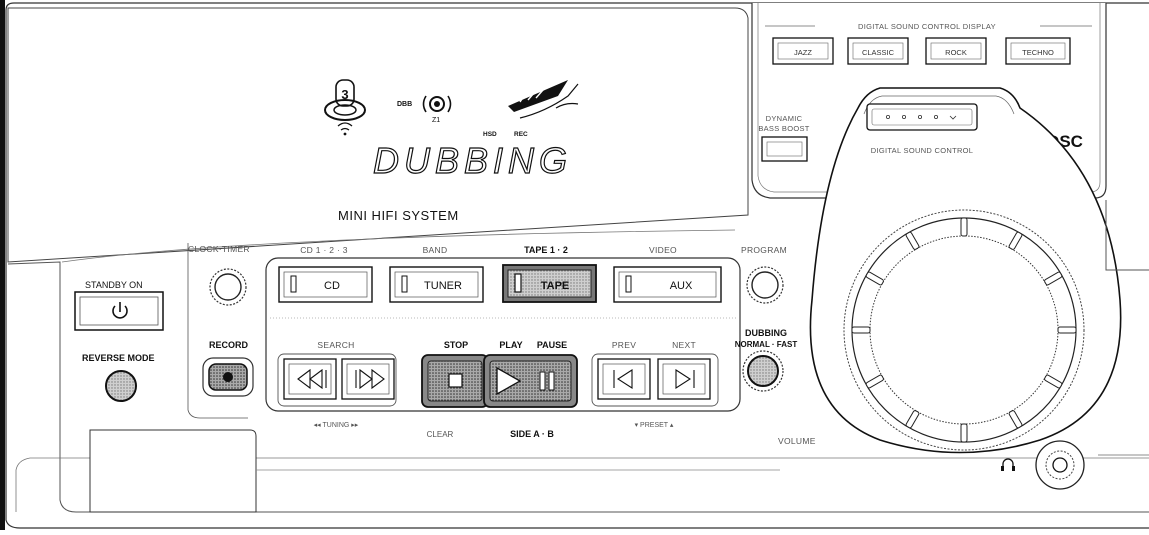 This screenshot has height=535, width=1149. I want to click on prev-button, so click(624, 379).